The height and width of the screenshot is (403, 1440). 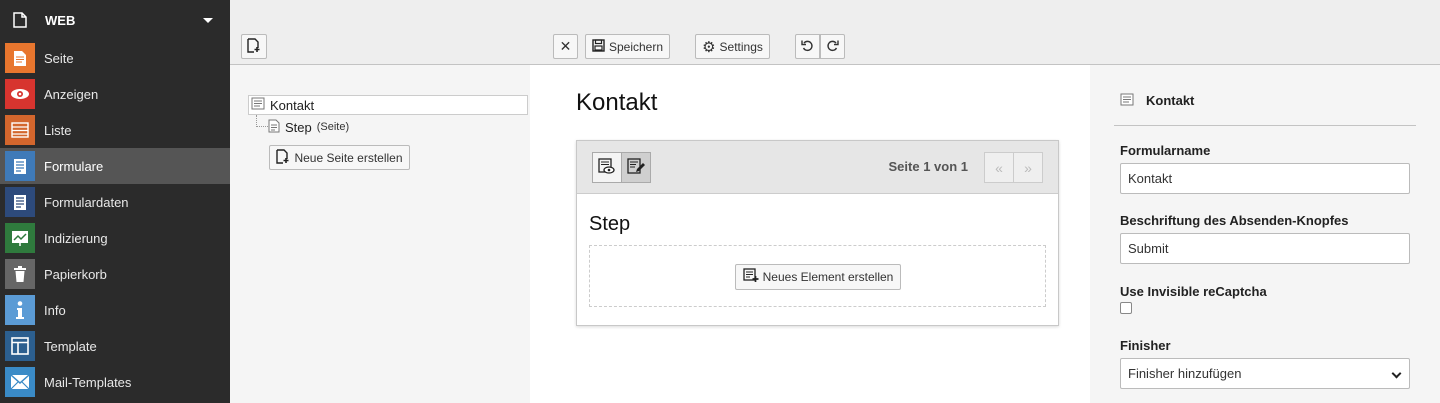 I want to click on close-icon: ✕, so click(x=565, y=46).